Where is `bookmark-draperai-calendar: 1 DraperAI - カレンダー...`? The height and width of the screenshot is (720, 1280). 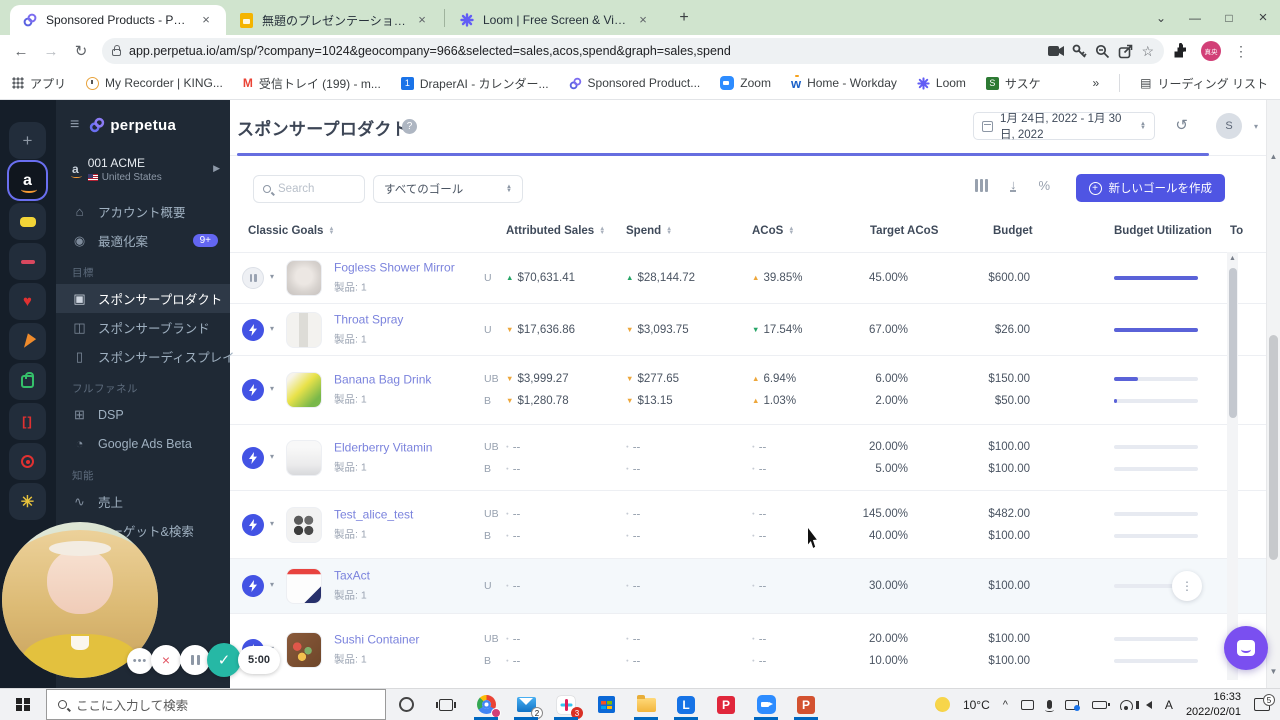 bookmark-draperai-calendar: 1 DraperAI - カレンダー... is located at coordinates (474, 83).